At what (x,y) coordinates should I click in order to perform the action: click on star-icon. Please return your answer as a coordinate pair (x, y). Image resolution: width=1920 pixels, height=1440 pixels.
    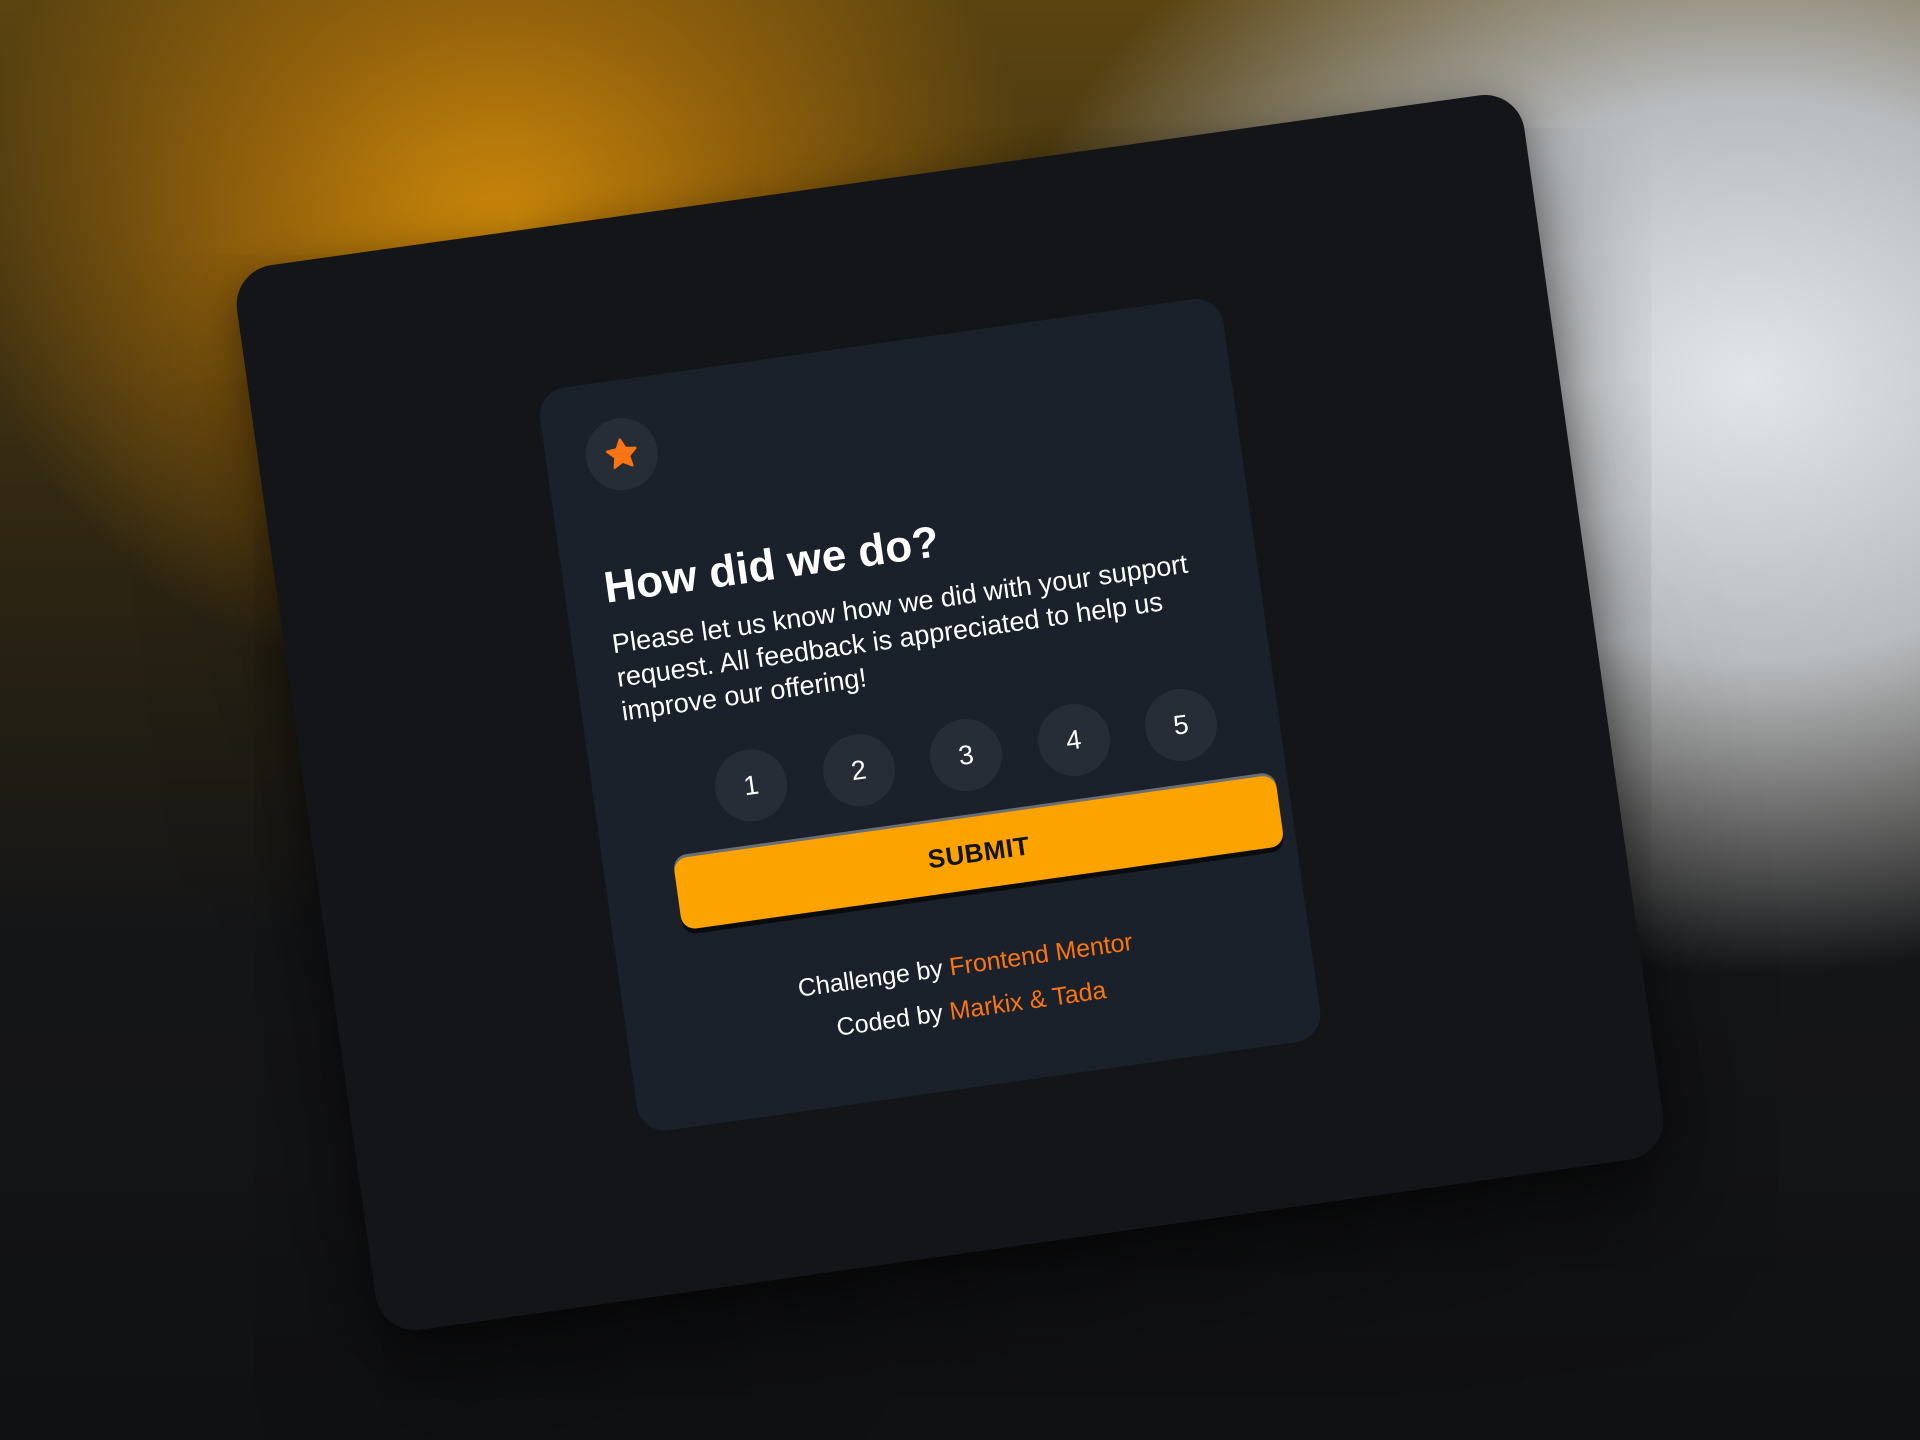
    Looking at the image, I should click on (621, 453).